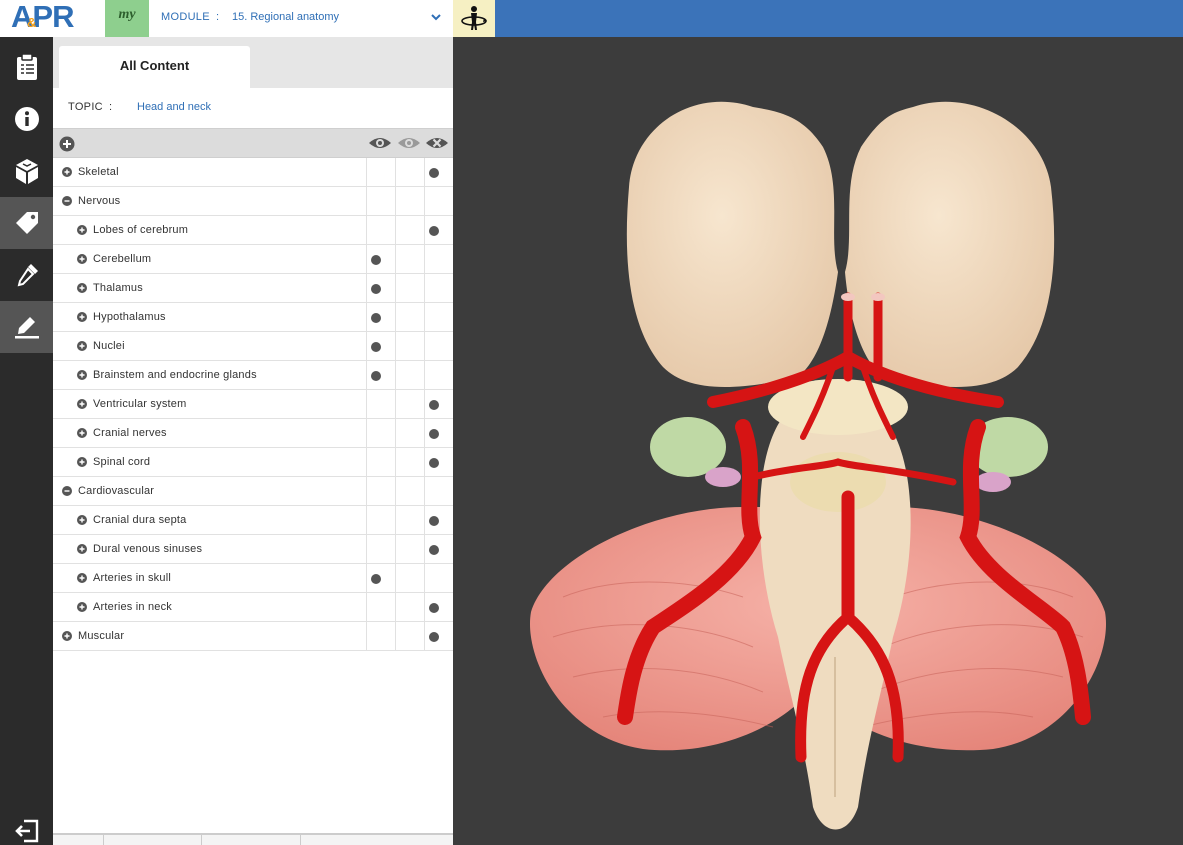  I want to click on left-temporal-structure, so click(688, 447).